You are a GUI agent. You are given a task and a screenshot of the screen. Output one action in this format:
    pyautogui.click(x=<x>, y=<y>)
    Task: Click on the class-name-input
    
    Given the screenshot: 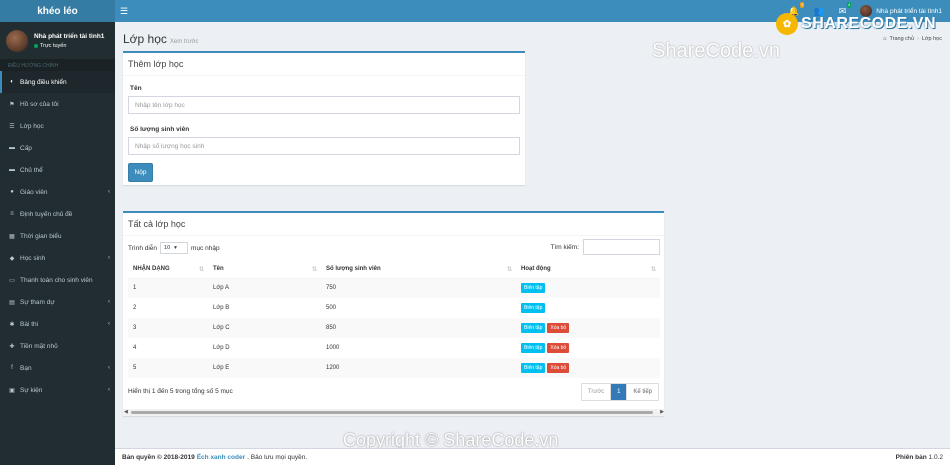 What is the action you would take?
    pyautogui.click(x=324, y=105)
    